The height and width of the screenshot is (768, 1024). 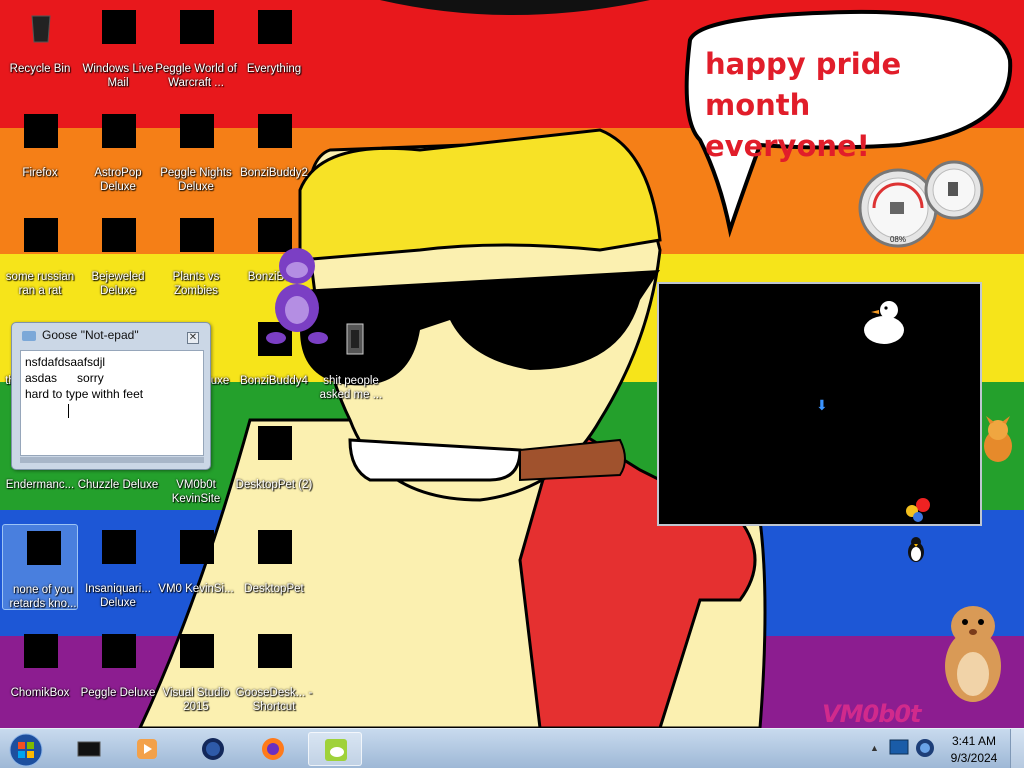 I want to click on pet-creature-icon, so click(x=998, y=441).